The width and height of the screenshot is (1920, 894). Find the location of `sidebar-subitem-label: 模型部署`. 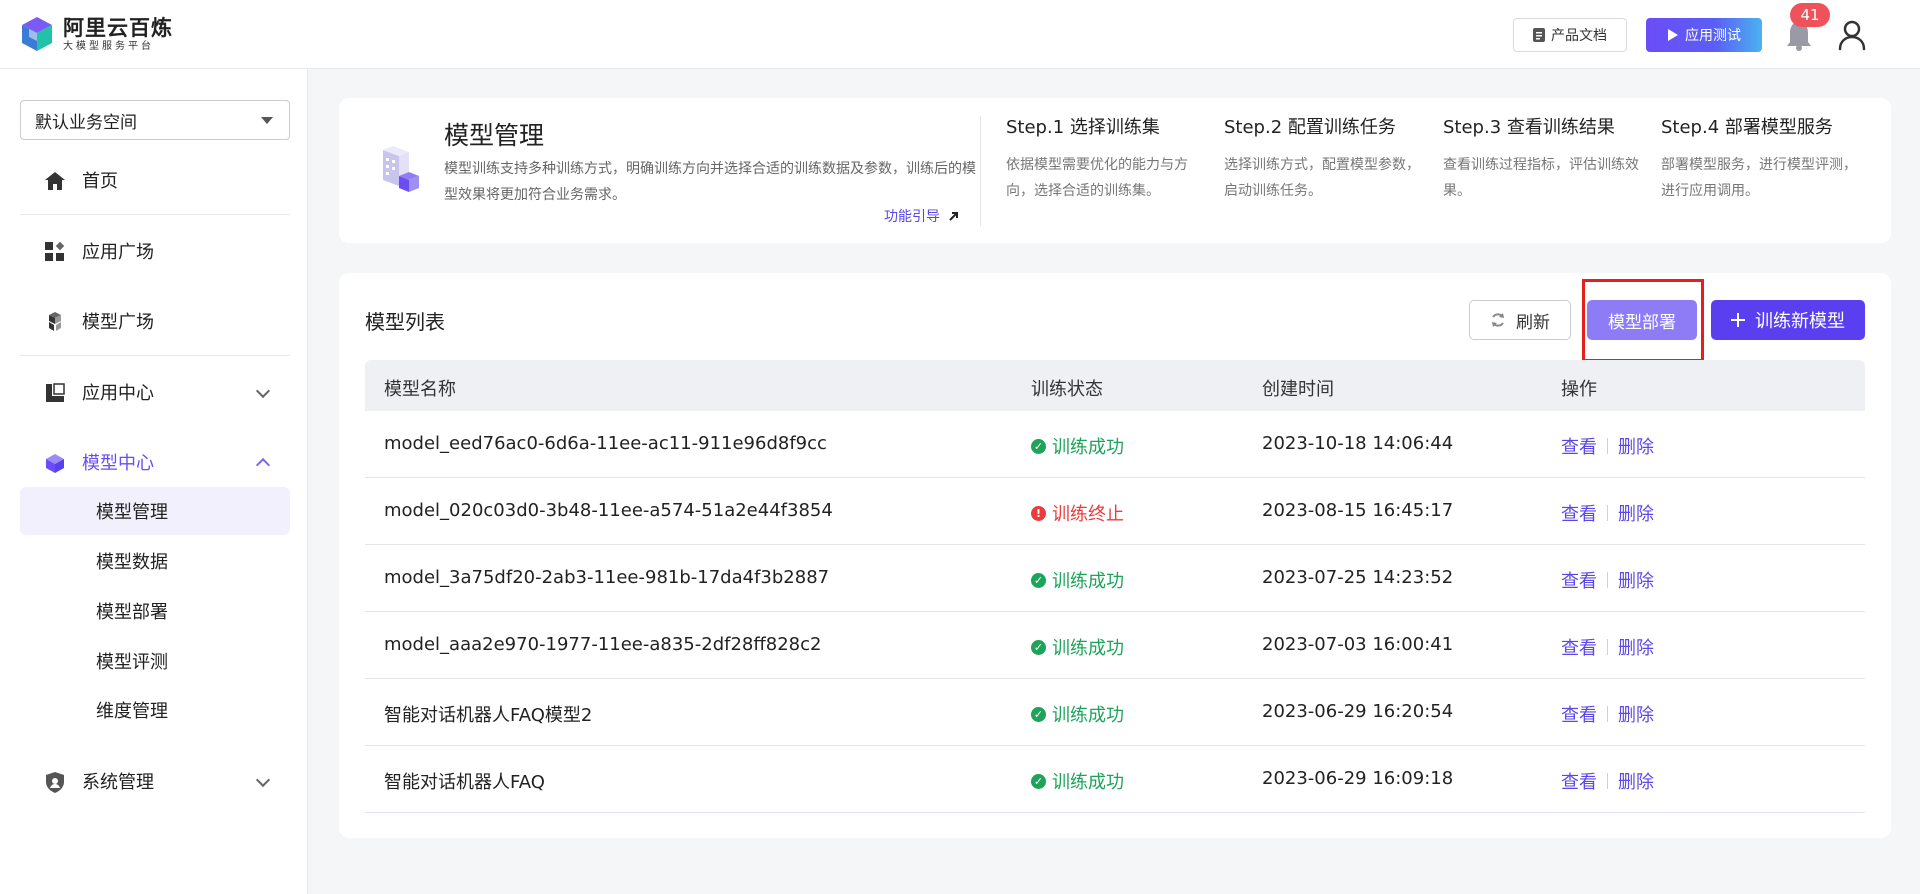

sidebar-subitem-label: 模型部署 is located at coordinates (132, 612).